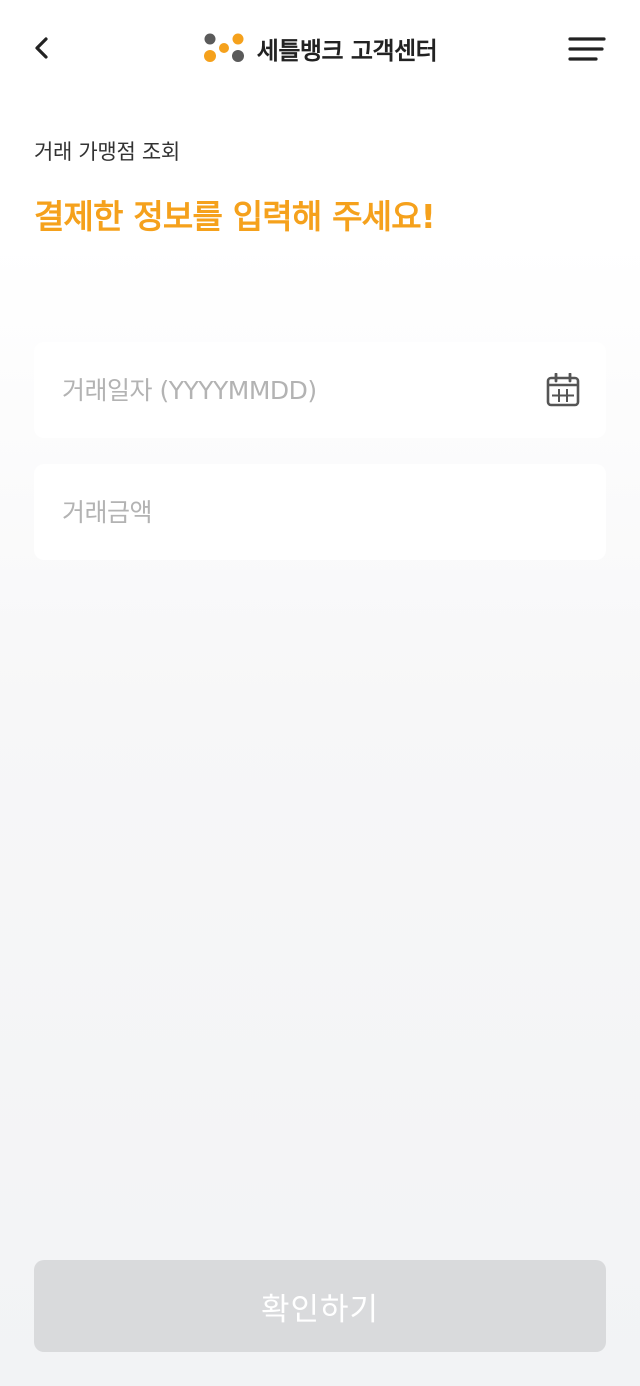  I want to click on transaction-amount-input, so click(320, 512).